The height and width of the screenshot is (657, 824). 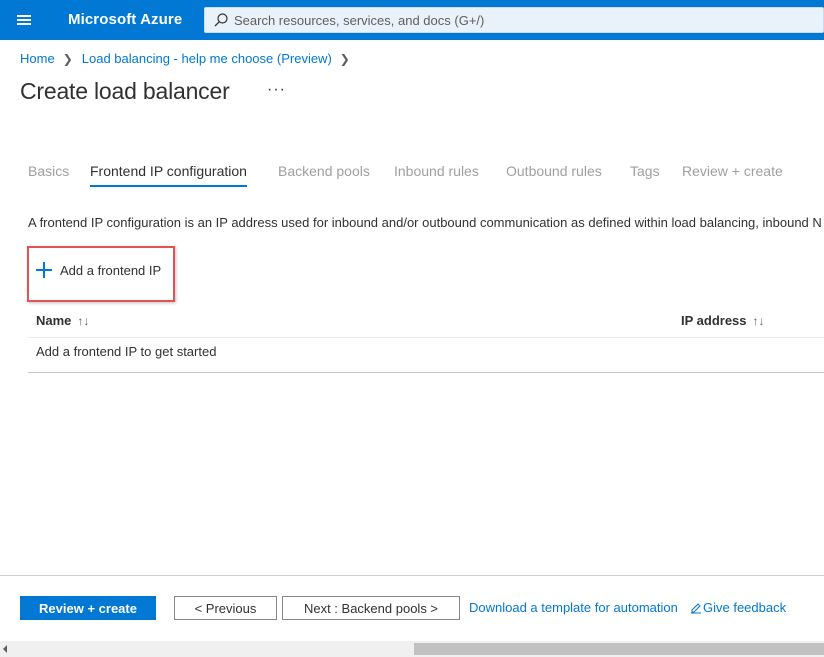 What do you see at coordinates (696, 608) in the screenshot?
I see `feedback-icon` at bounding box center [696, 608].